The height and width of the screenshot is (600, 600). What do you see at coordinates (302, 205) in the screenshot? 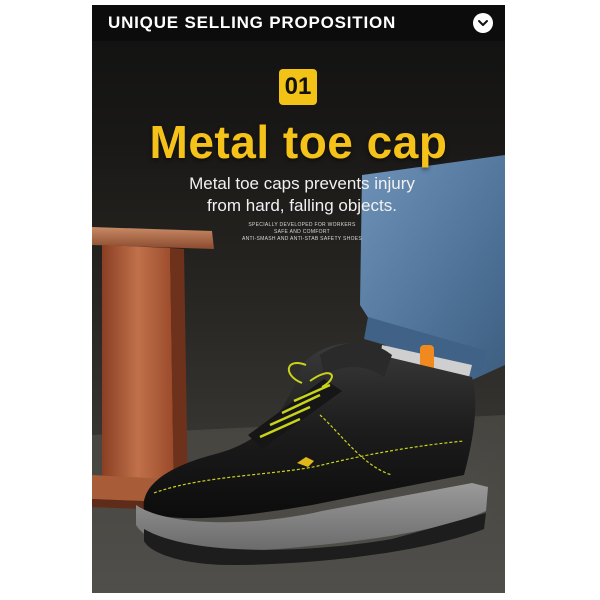
I see `feature-description-line-2: from hard, falling objects.` at bounding box center [302, 205].